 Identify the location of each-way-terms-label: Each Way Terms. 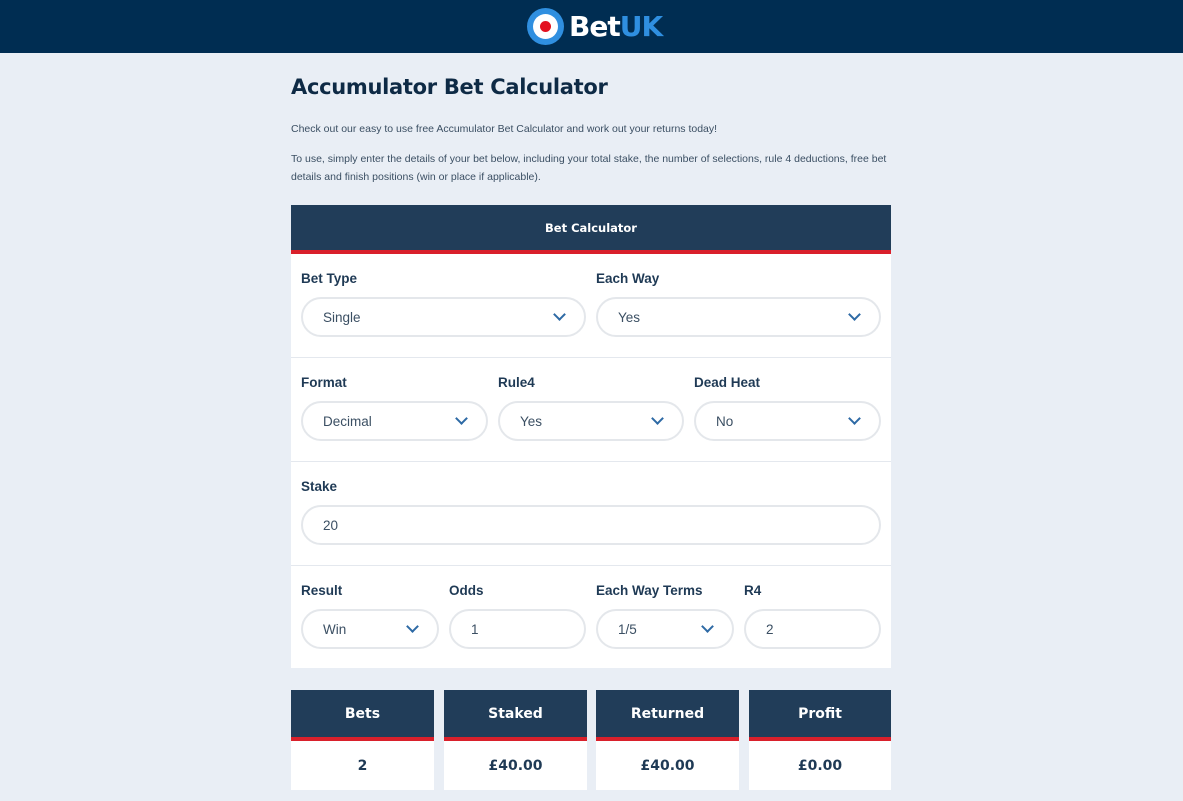
(649, 590).